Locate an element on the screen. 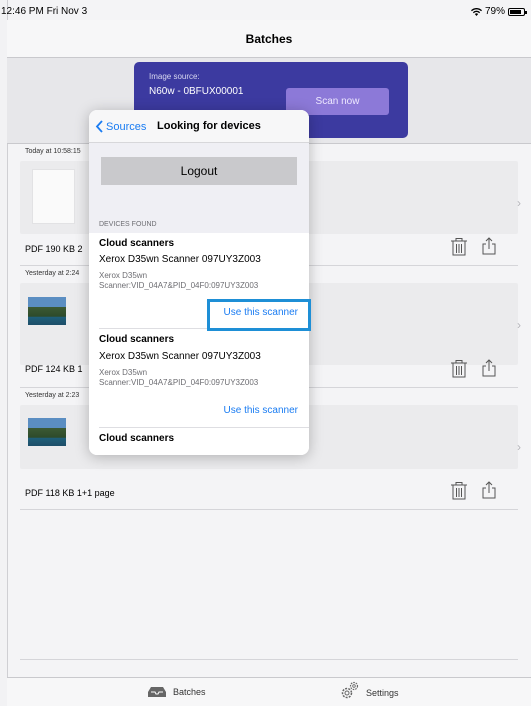  document-thumbnail is located at coordinates (53, 196).